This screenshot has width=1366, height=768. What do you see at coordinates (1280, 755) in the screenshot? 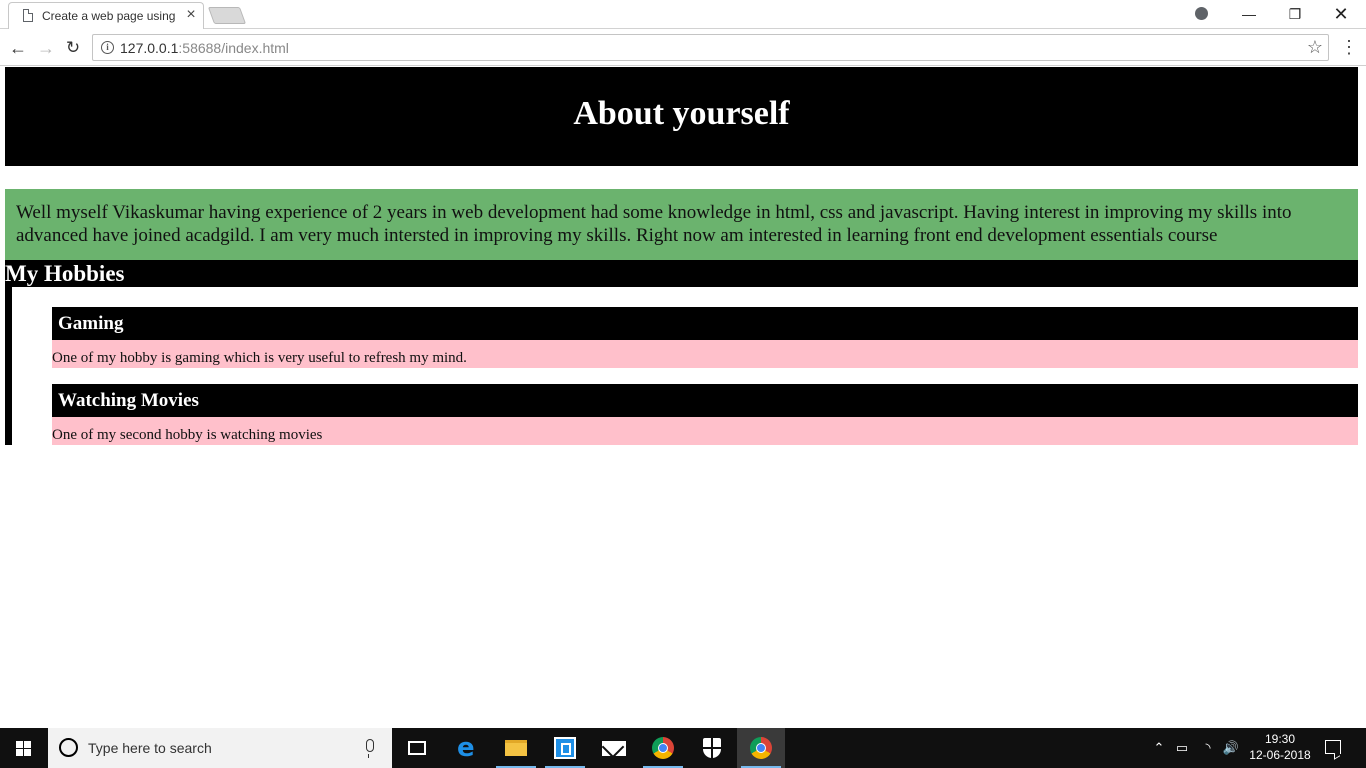
I see `clock-date: 12-06-2018` at bounding box center [1280, 755].